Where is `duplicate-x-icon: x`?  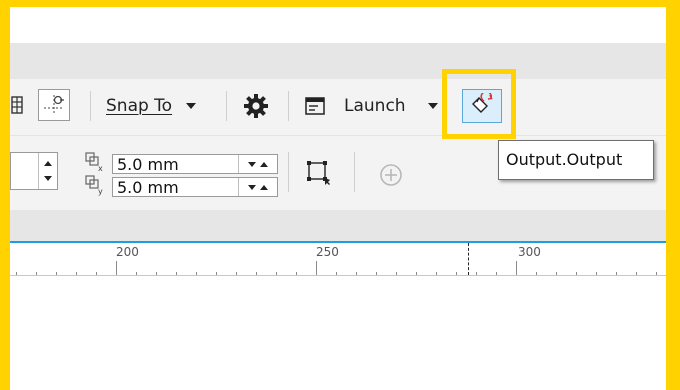 duplicate-x-icon: x is located at coordinates (94, 162).